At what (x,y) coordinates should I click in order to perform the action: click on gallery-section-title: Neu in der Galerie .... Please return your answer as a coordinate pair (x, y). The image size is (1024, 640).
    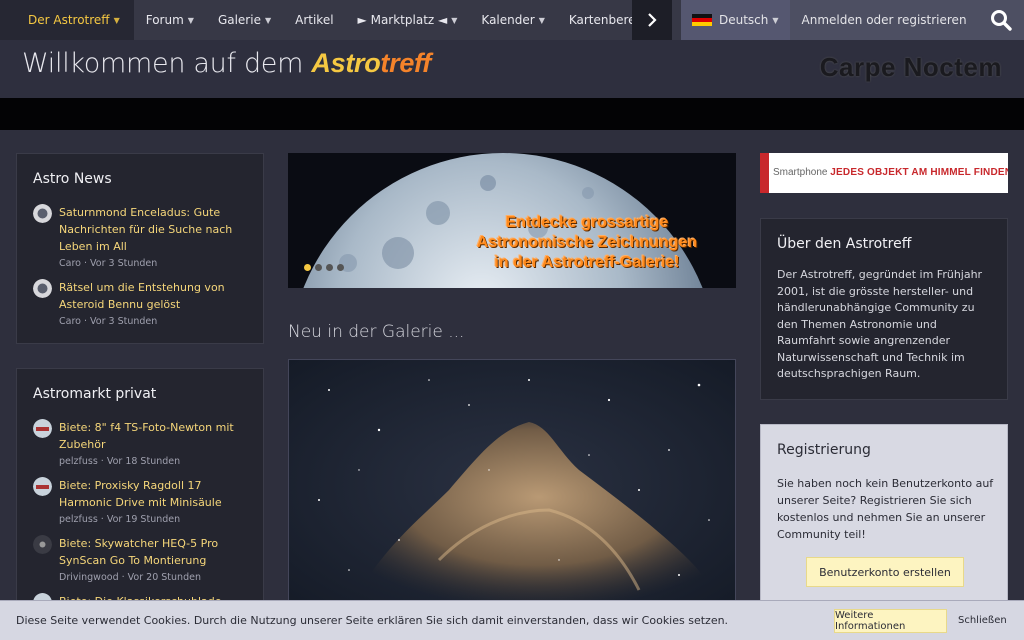
    Looking at the image, I should click on (376, 332).